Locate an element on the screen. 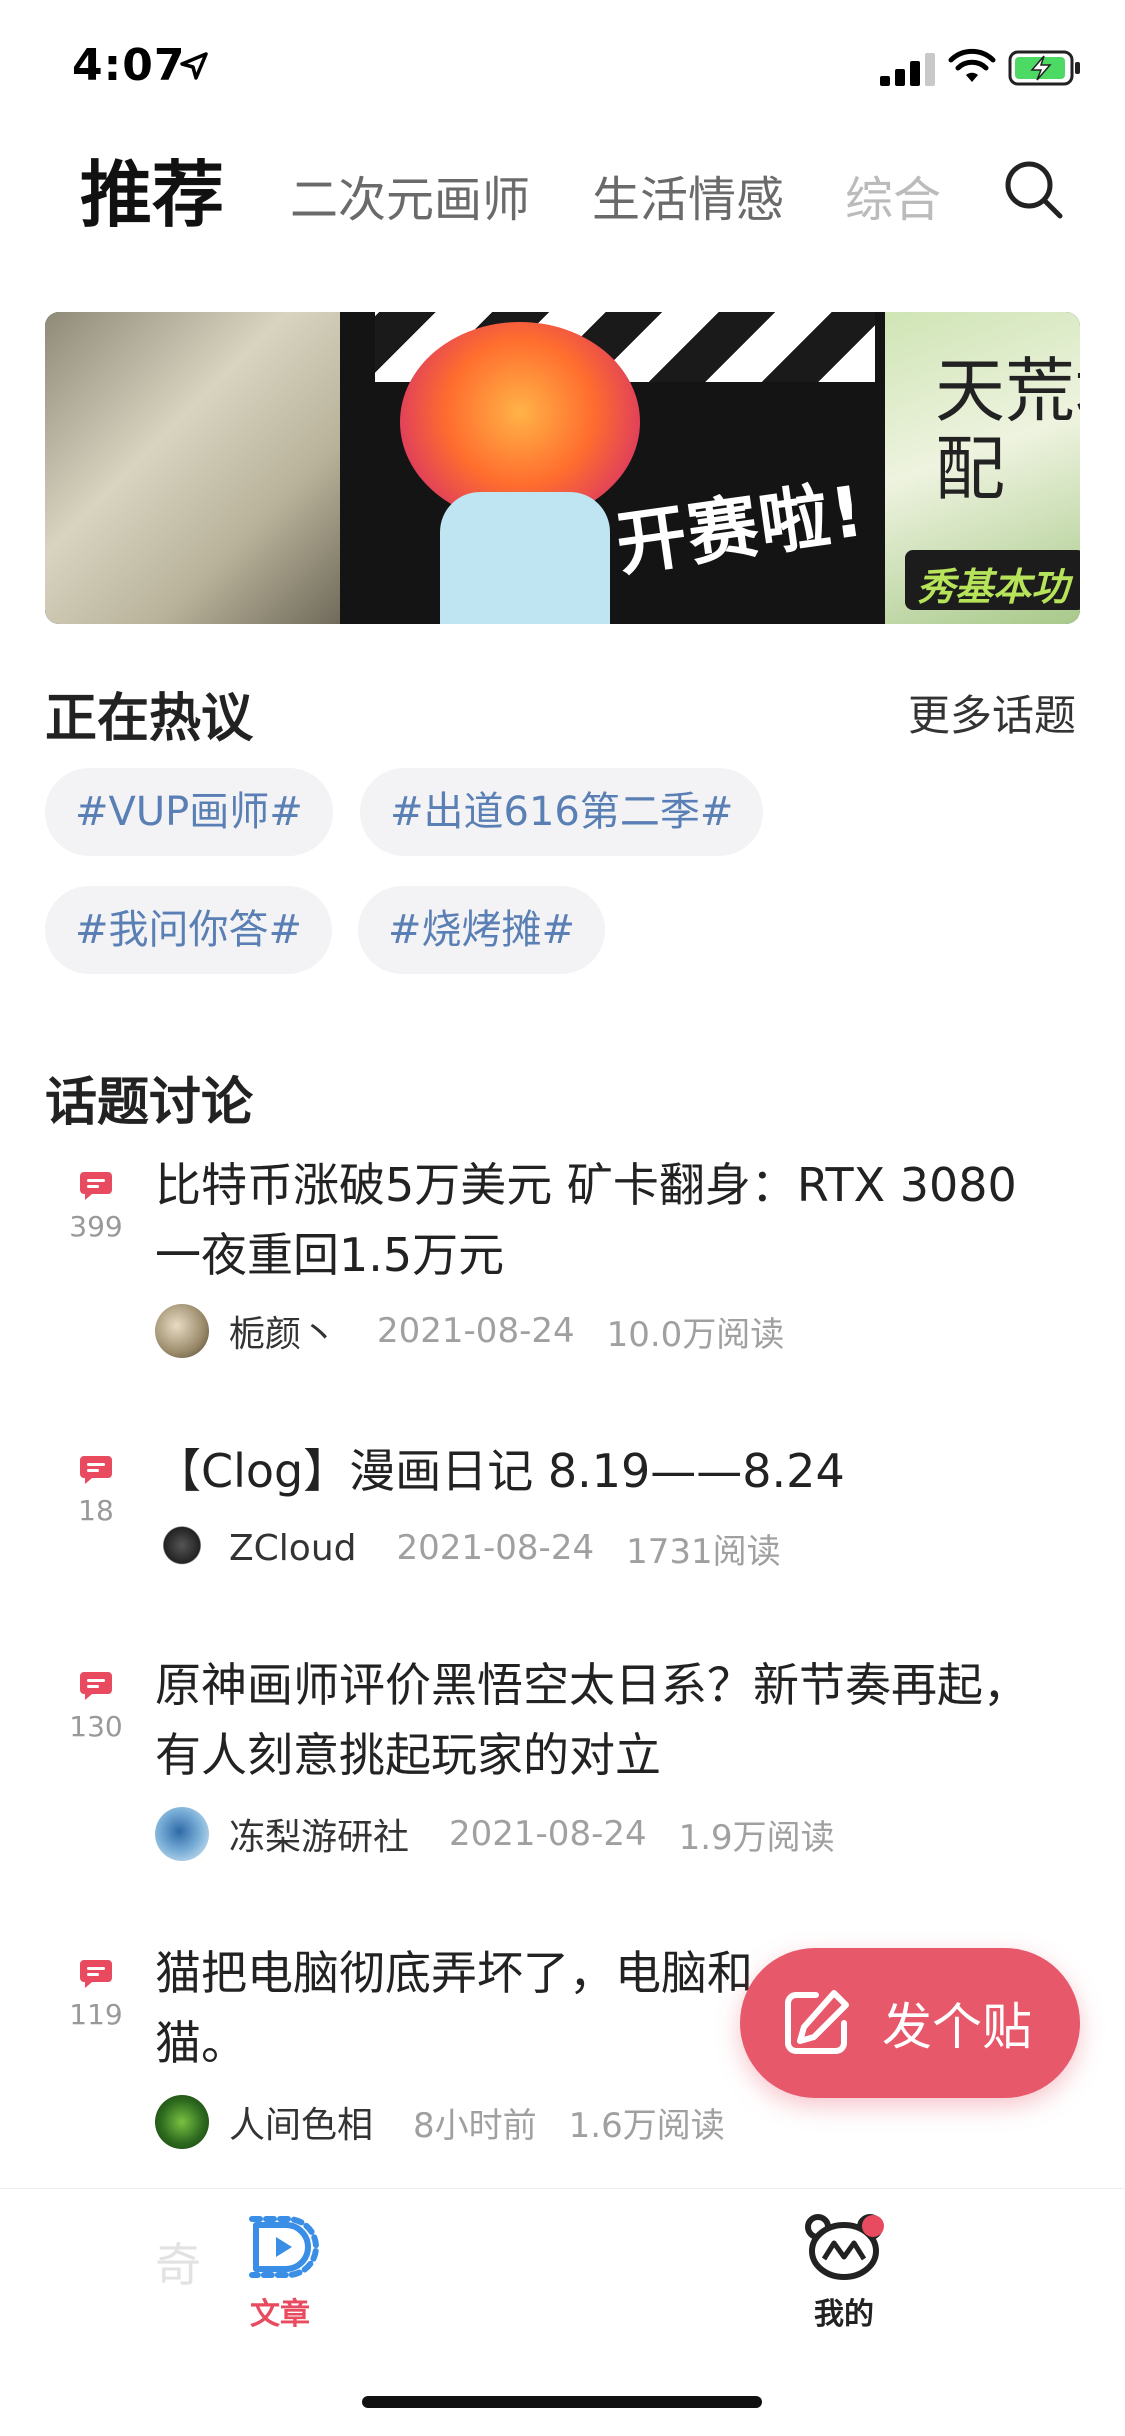 This screenshot has width=1125, height=2436. edit-icon is located at coordinates (817, 2022).